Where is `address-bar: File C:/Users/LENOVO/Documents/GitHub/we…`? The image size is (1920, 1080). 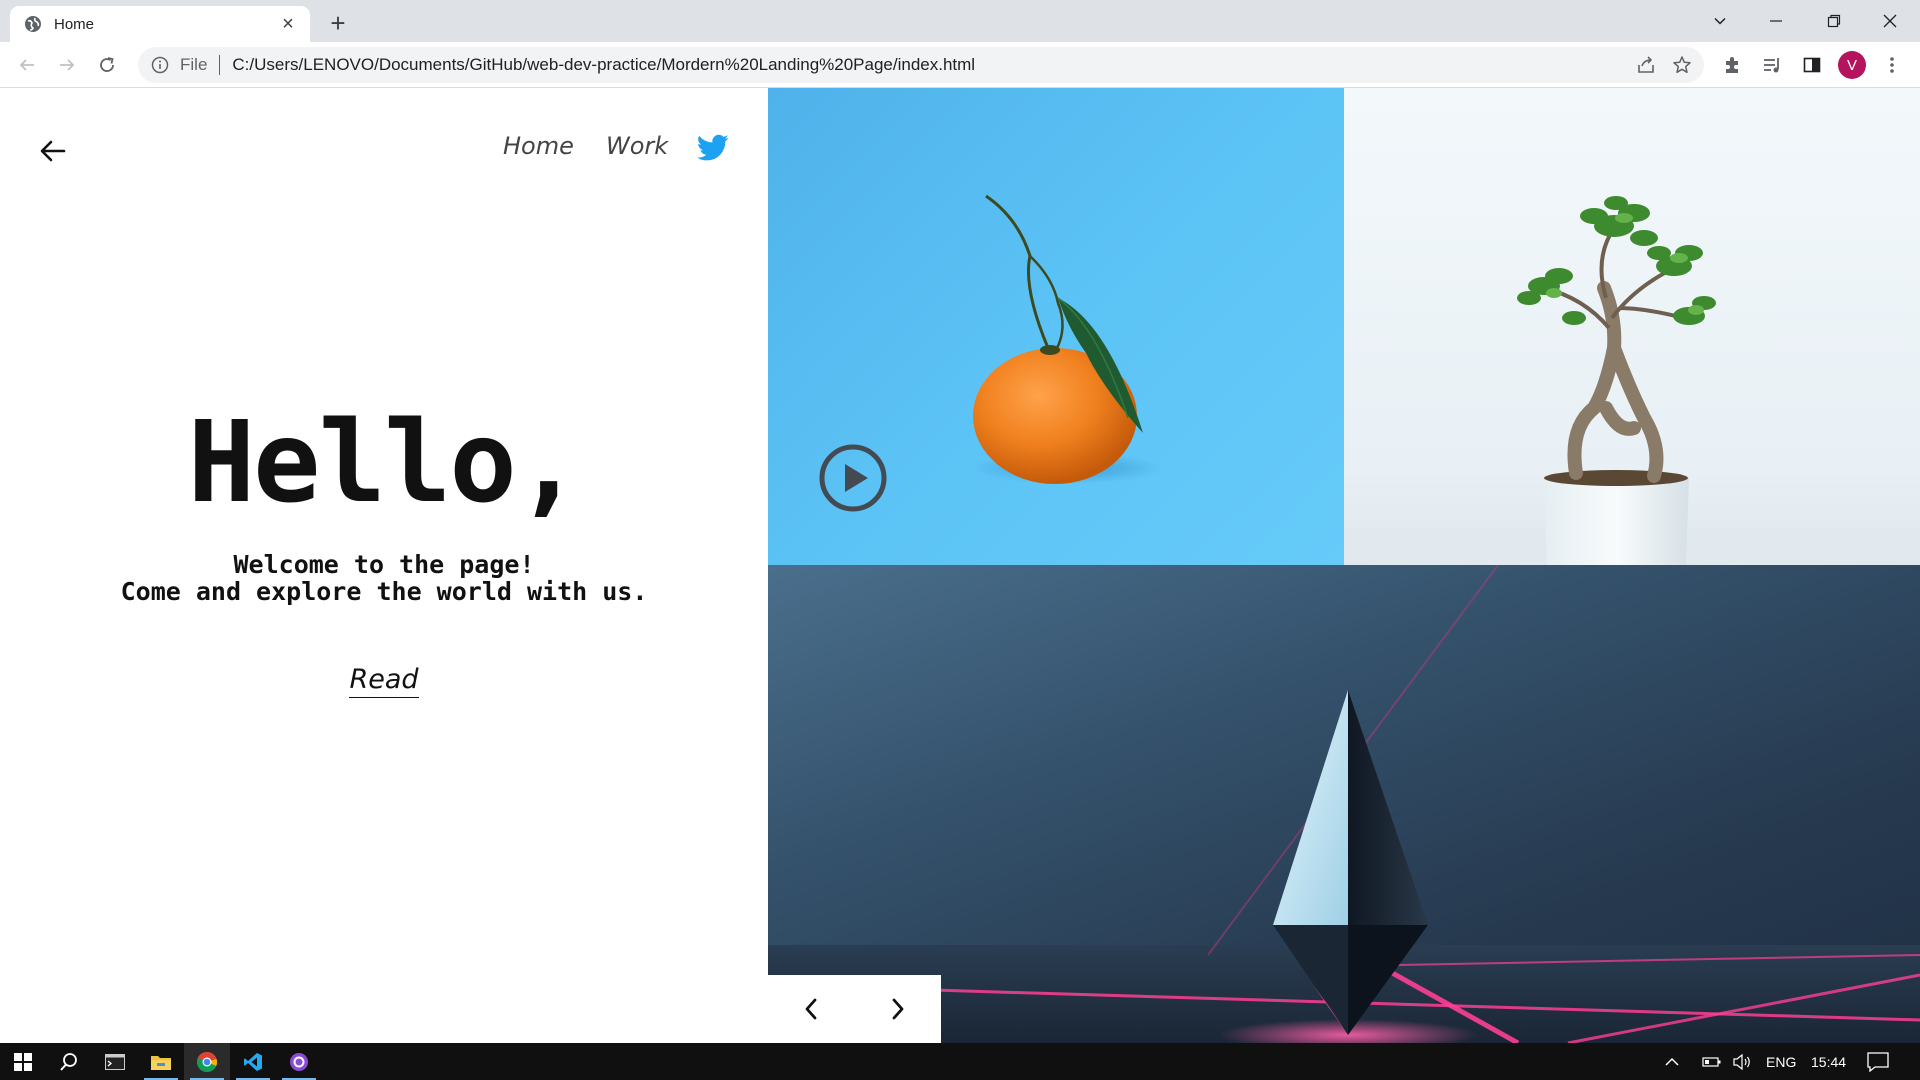
address-bar: File C:/Users/LENOVO/Documents/GitHub/we… is located at coordinates (921, 65).